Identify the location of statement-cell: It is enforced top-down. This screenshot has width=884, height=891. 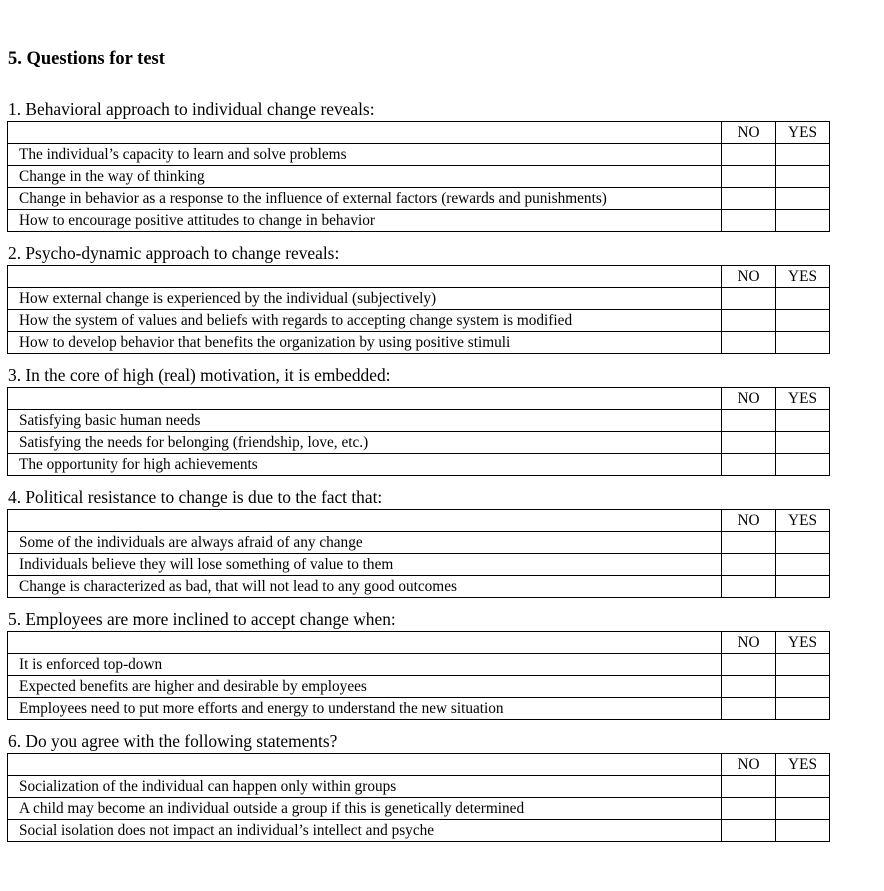
(364, 664).